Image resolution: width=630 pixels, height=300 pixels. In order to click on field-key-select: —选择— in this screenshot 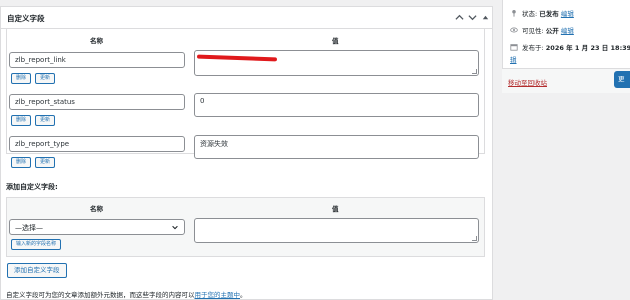, I will do `click(97, 227)`.